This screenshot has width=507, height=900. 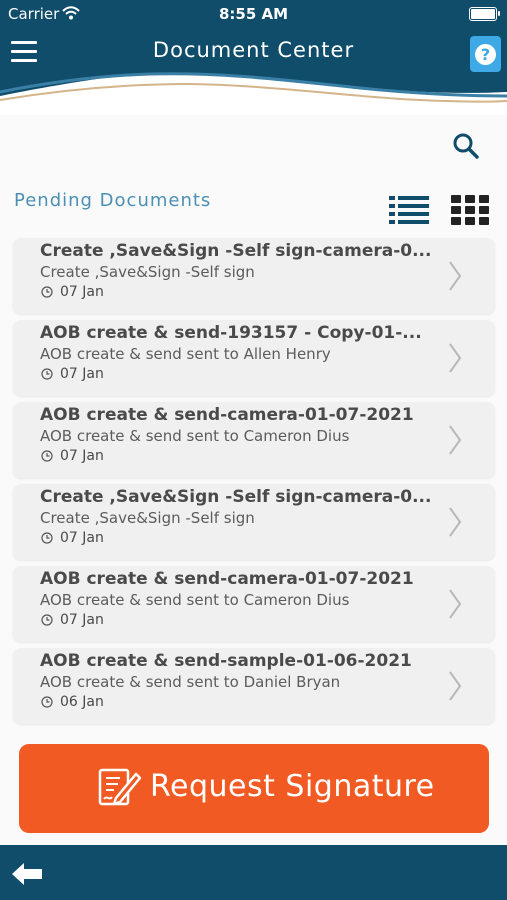 I want to click on request-signature-button: Request Signature, so click(x=254, y=788).